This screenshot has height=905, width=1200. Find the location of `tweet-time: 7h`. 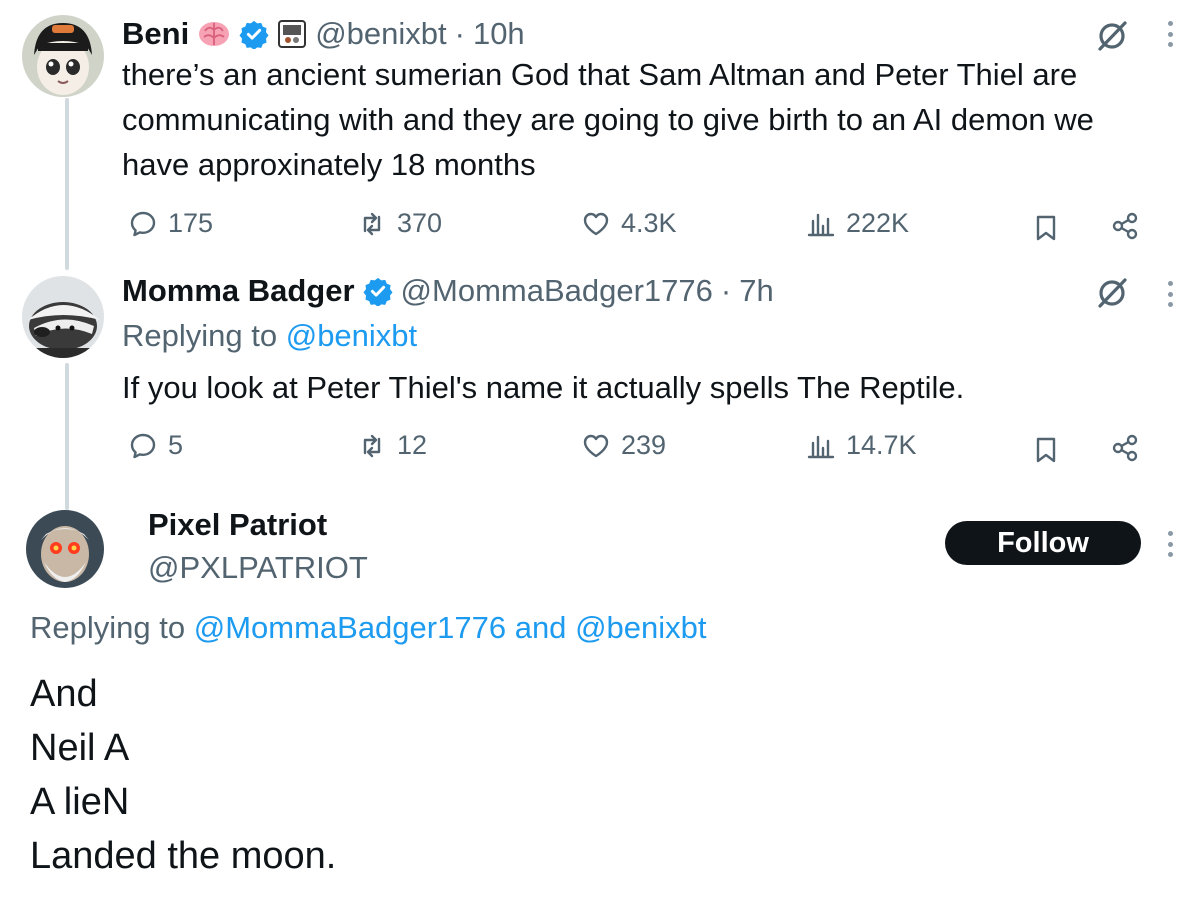

tweet-time: 7h is located at coordinates (756, 291).